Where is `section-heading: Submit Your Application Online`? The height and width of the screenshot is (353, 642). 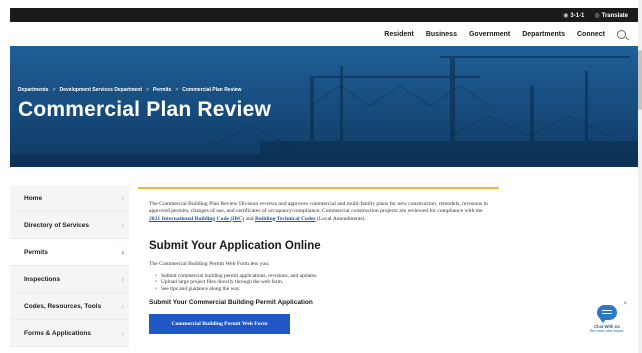 section-heading: Submit Your Application Online is located at coordinates (235, 245).